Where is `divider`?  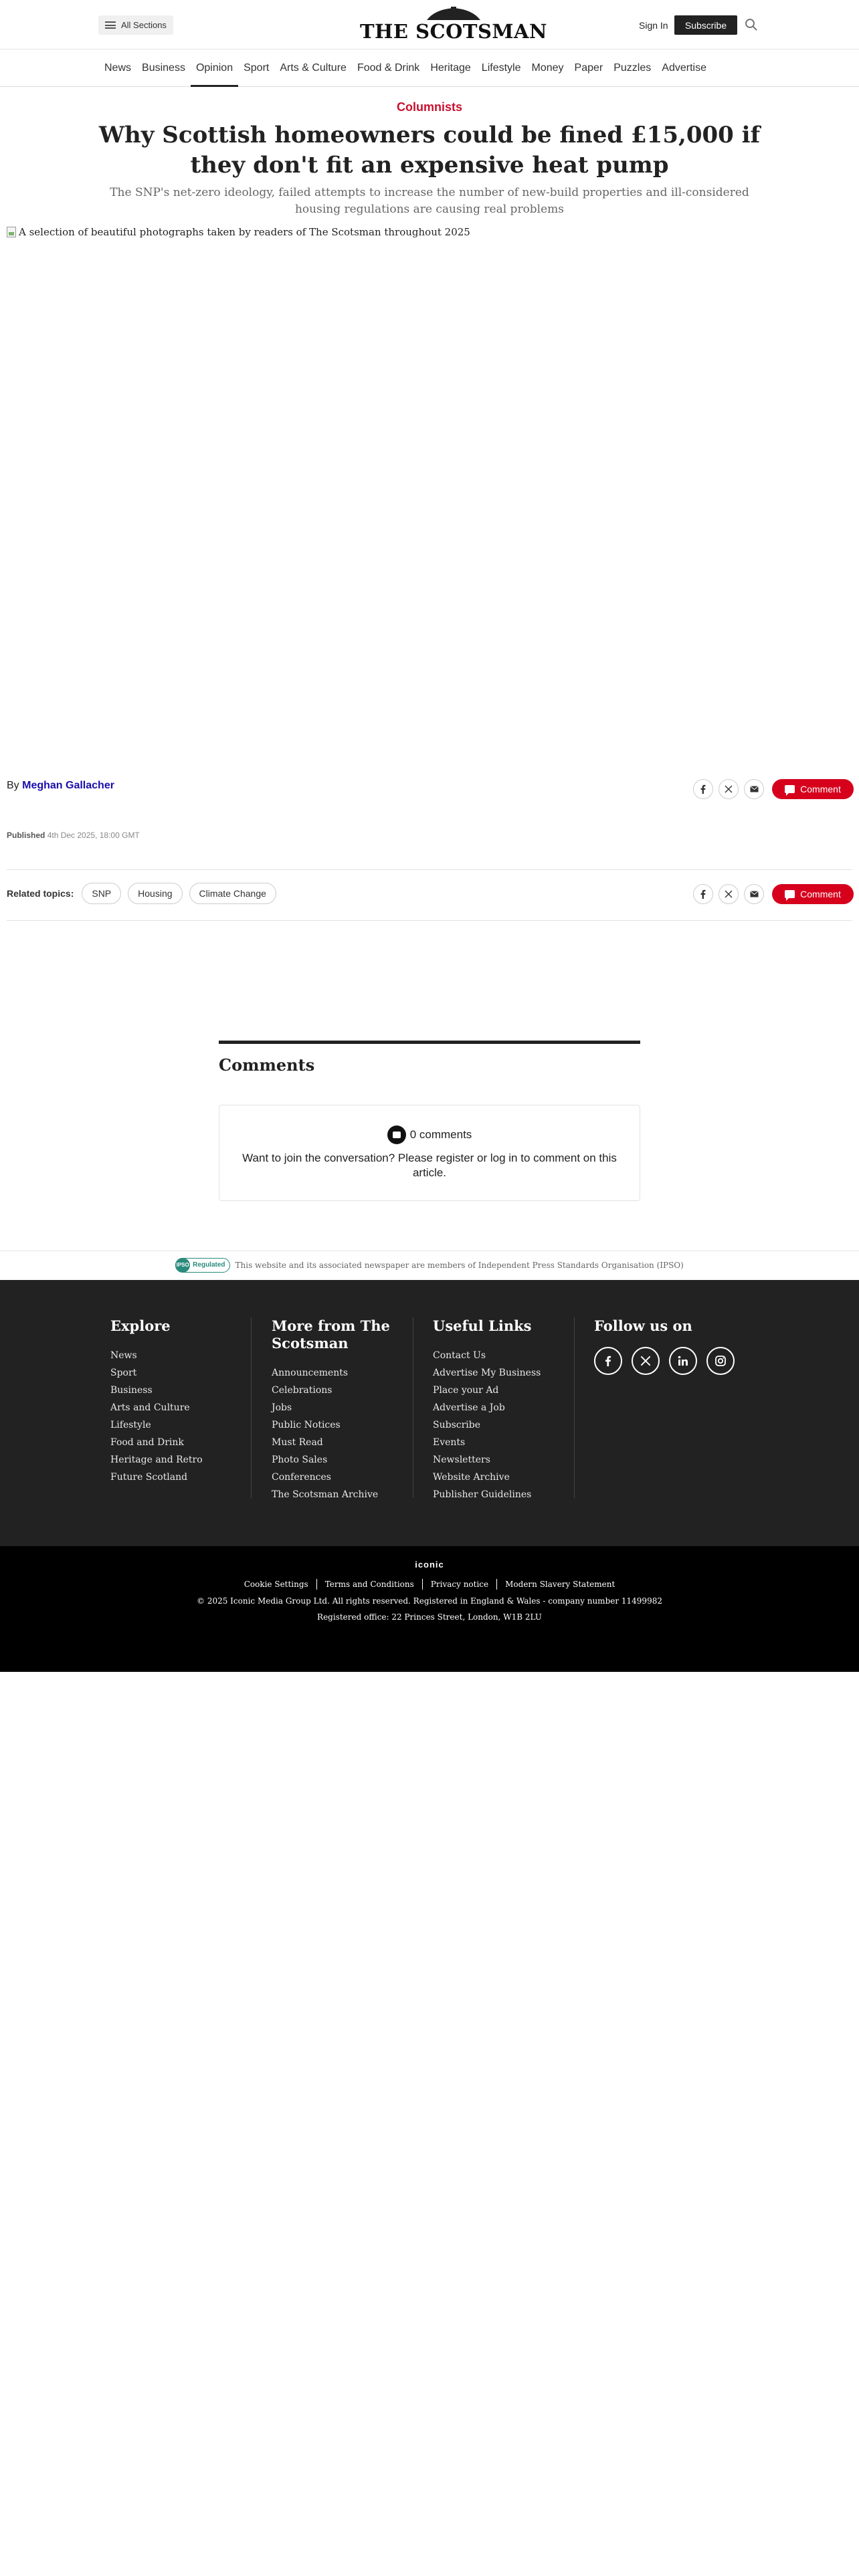
divider is located at coordinates (429, 869).